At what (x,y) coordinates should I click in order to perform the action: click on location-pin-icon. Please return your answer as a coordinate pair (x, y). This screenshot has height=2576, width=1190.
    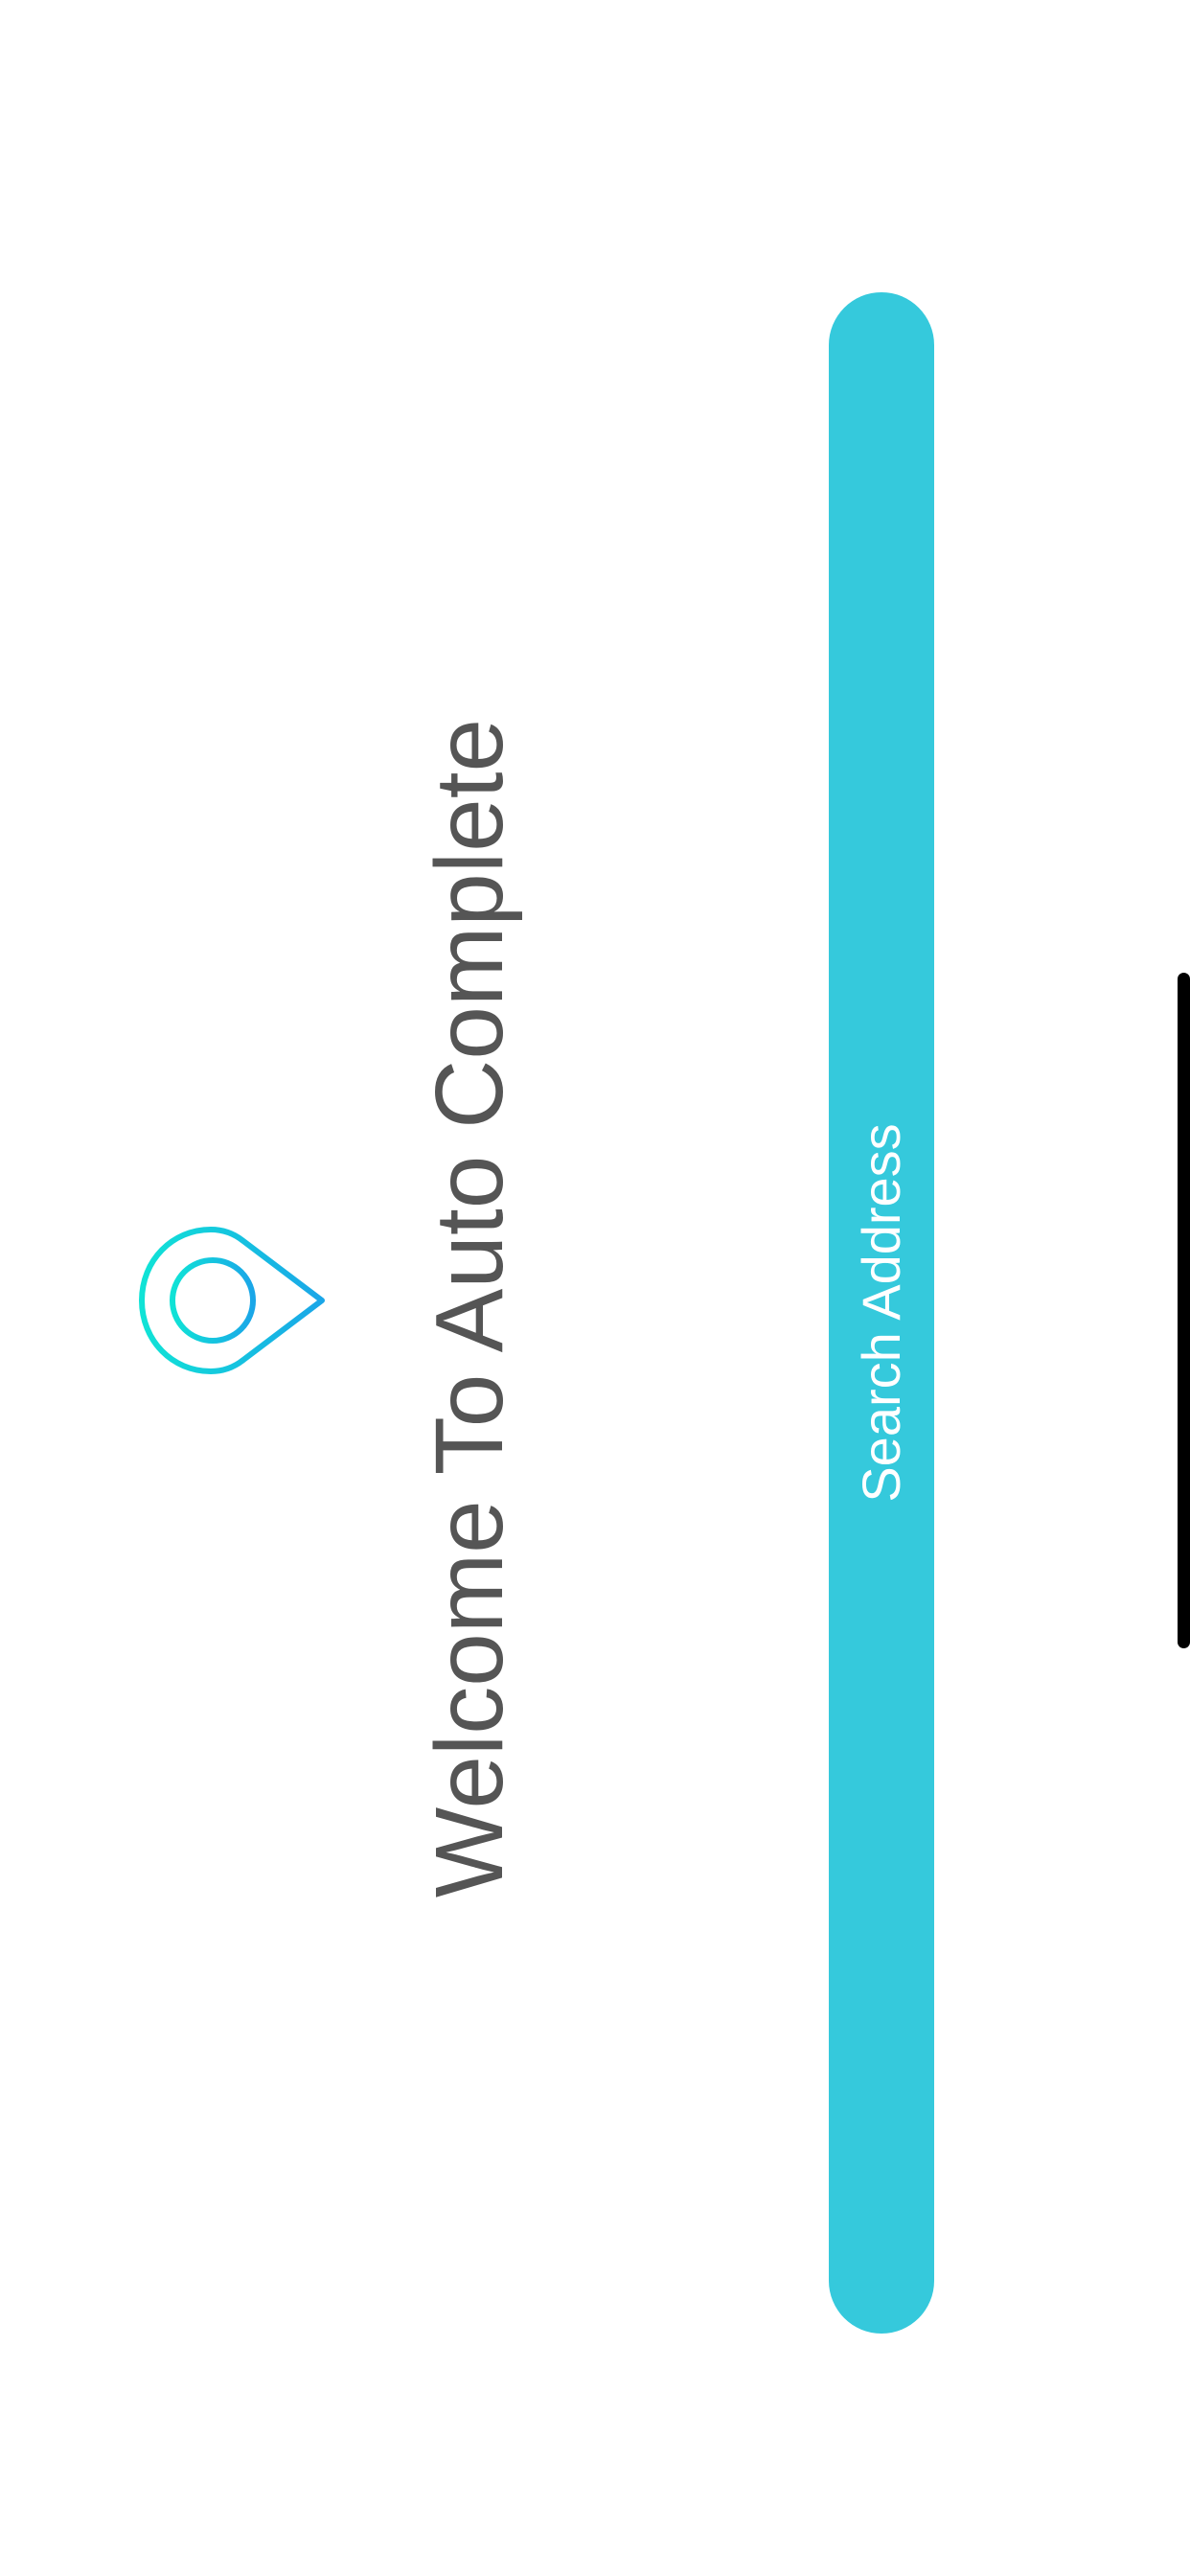
    Looking at the image, I should click on (234, 1303).